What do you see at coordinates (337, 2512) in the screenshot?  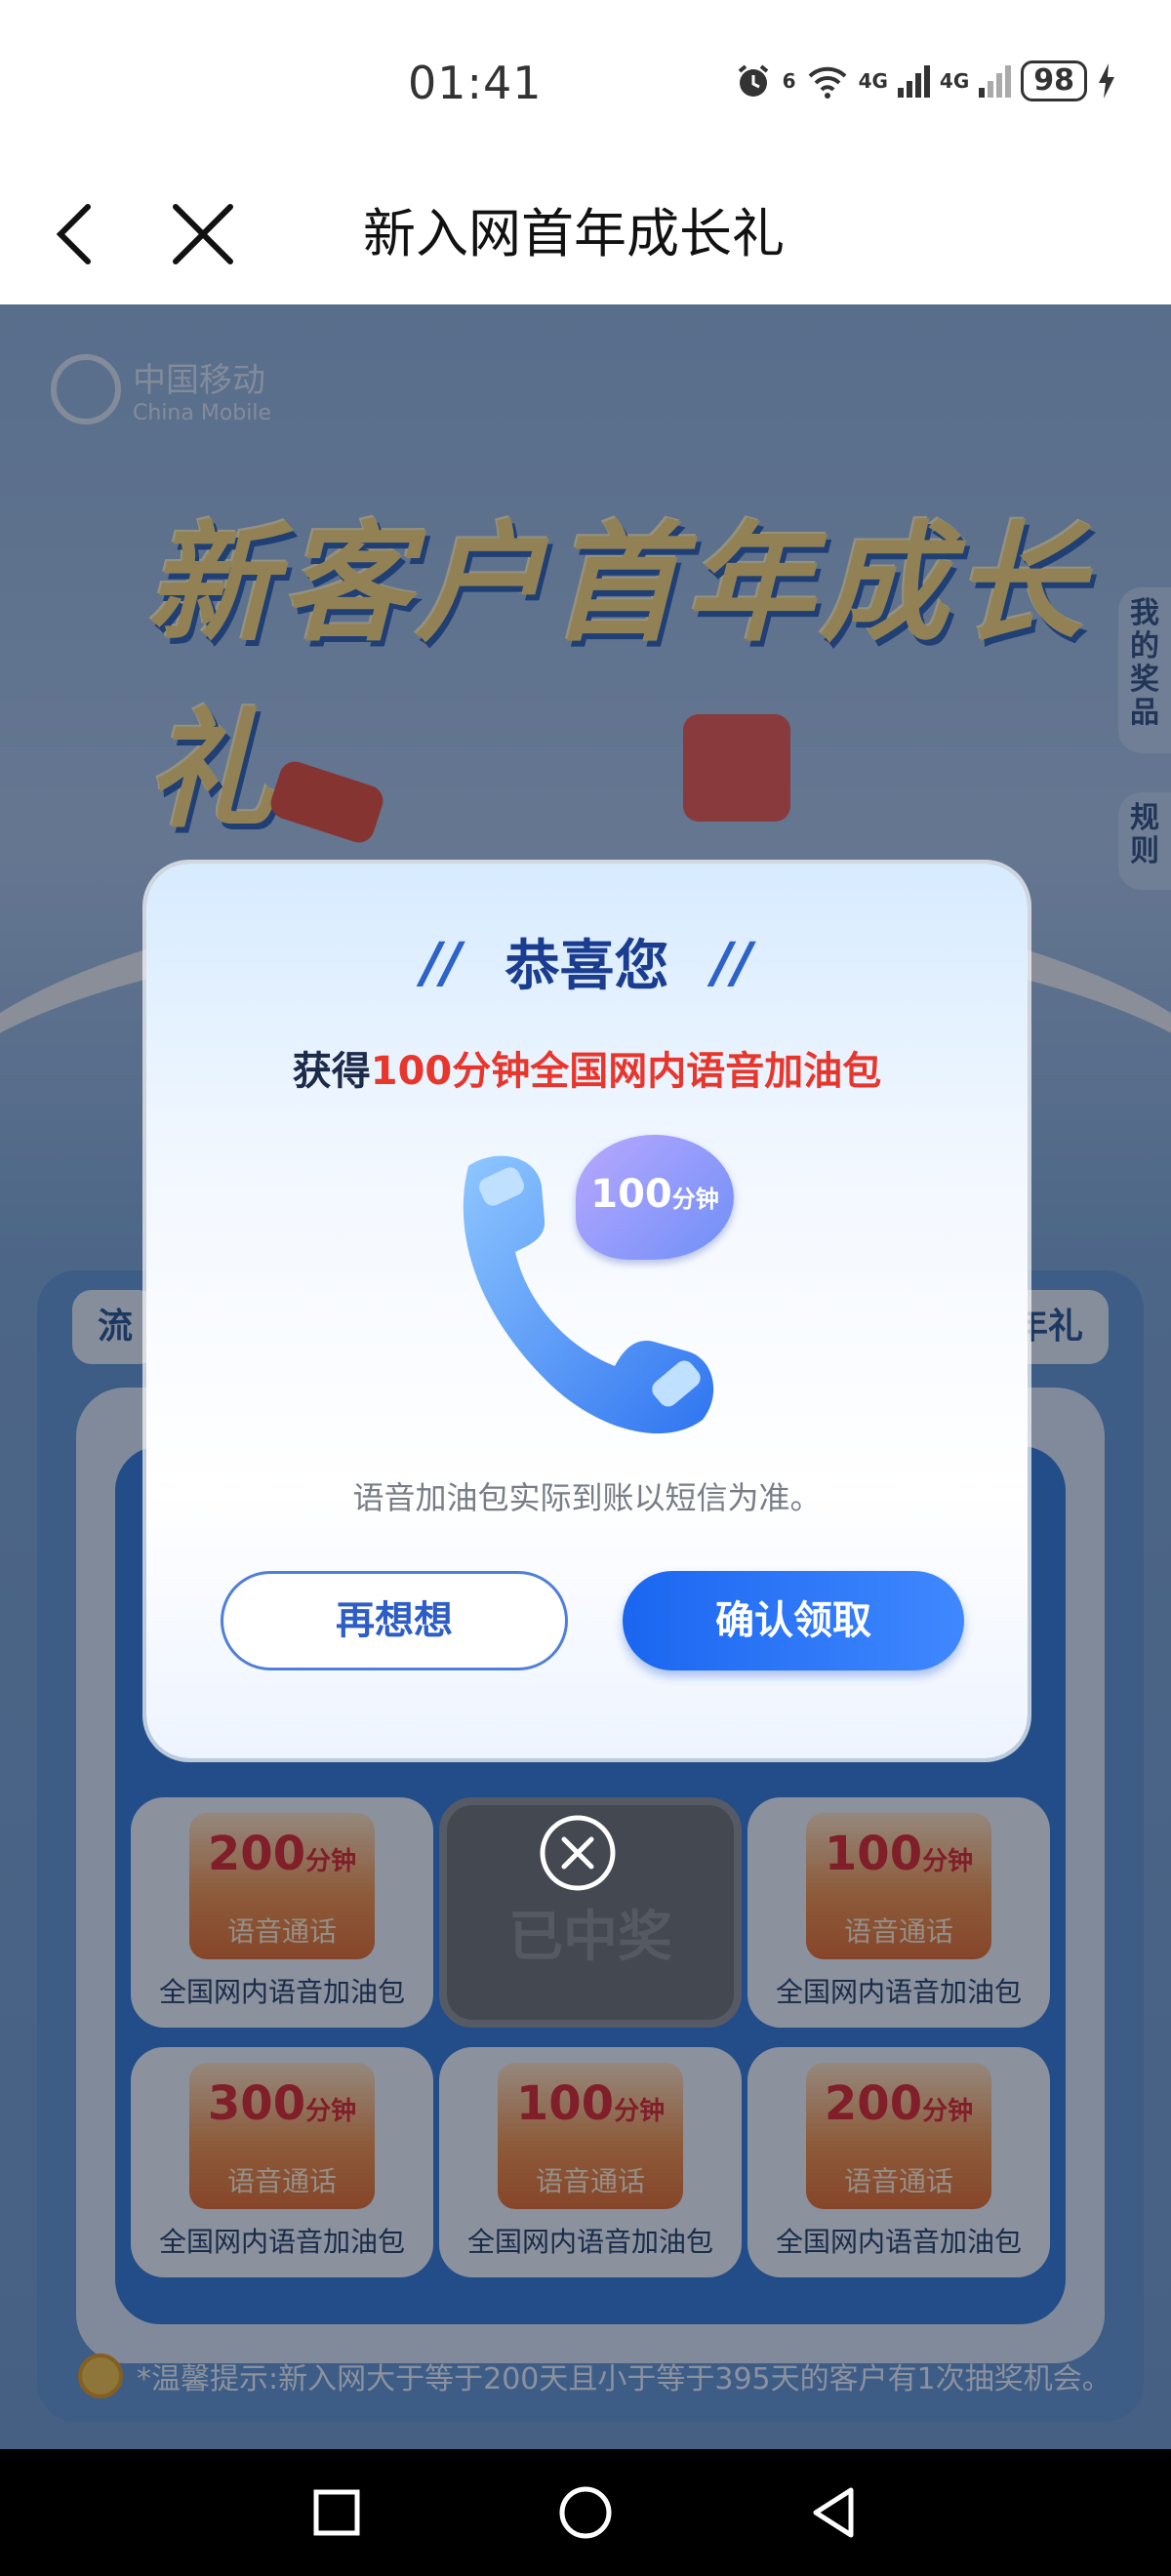 I see `recent-apps-icon` at bounding box center [337, 2512].